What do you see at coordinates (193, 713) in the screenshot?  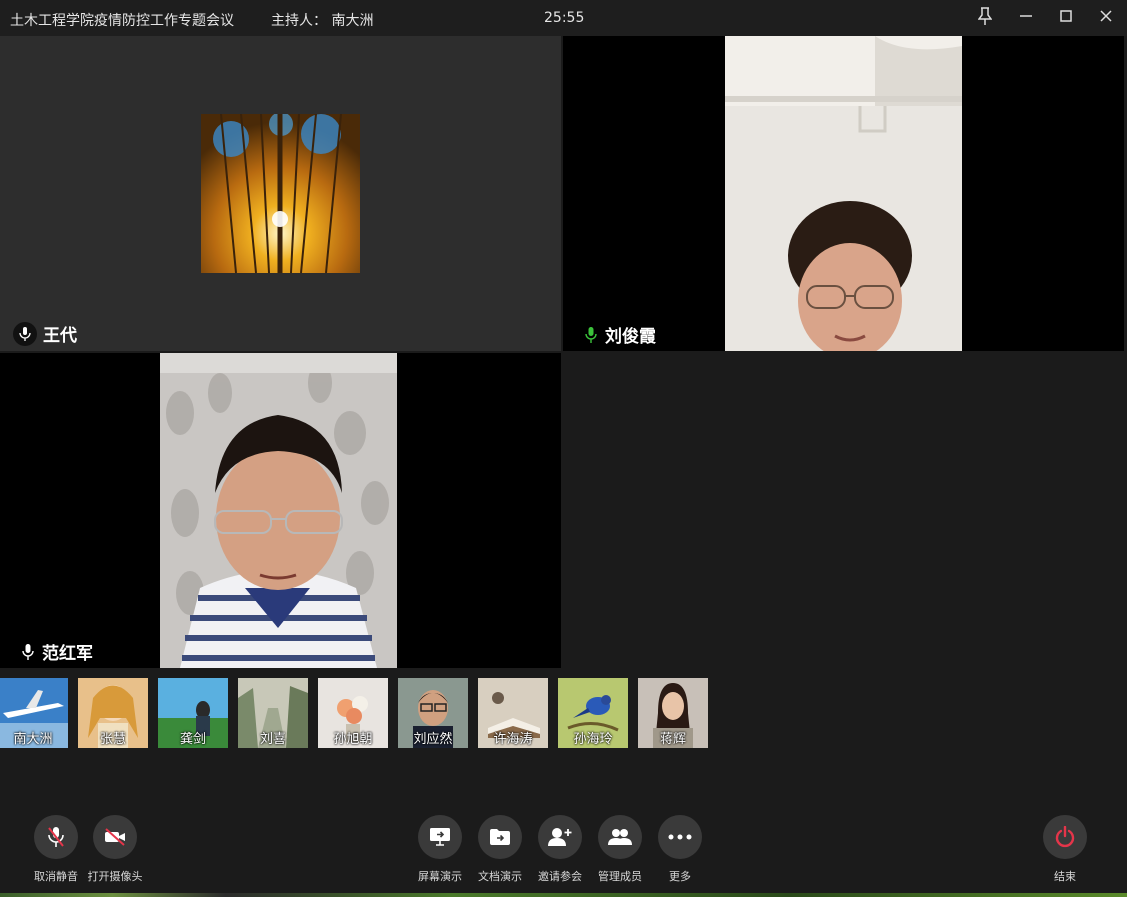 I see `participant-thumb: 龚剑` at bounding box center [193, 713].